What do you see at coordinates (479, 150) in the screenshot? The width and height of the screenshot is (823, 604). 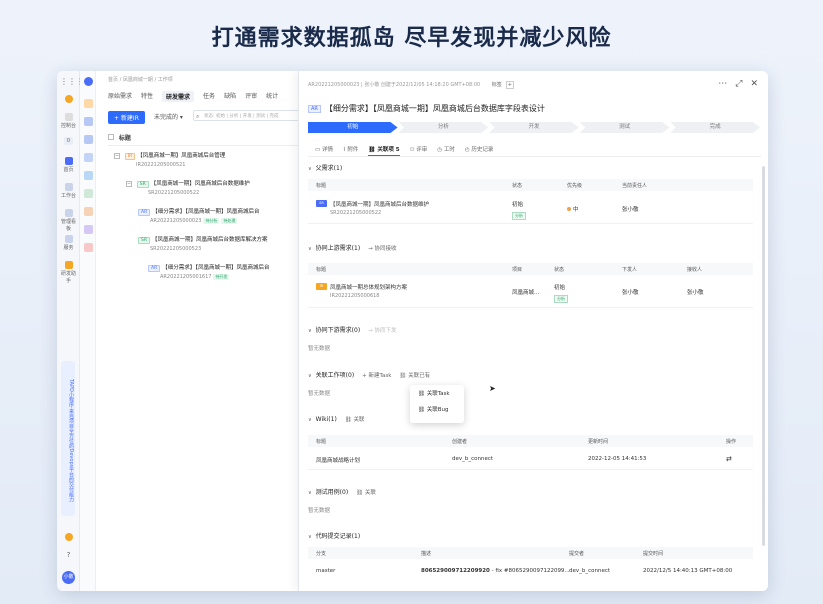 I see `tab-history: ◴ 历史记录` at bounding box center [479, 150].